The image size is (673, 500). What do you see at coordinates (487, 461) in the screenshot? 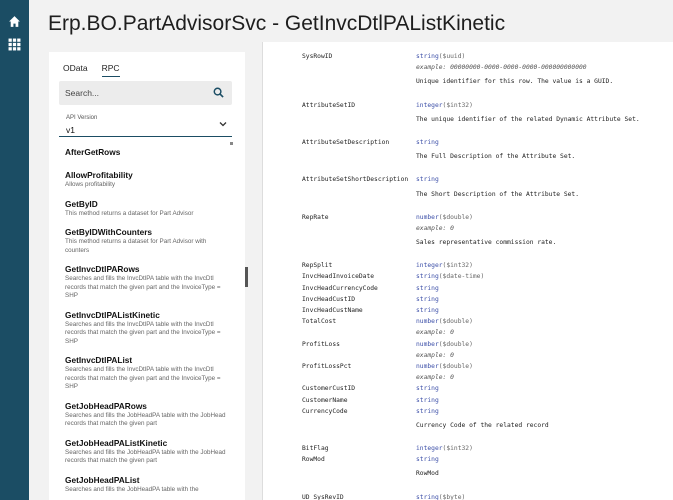
I see `schema-property-row: RowMod string` at bounding box center [487, 461].